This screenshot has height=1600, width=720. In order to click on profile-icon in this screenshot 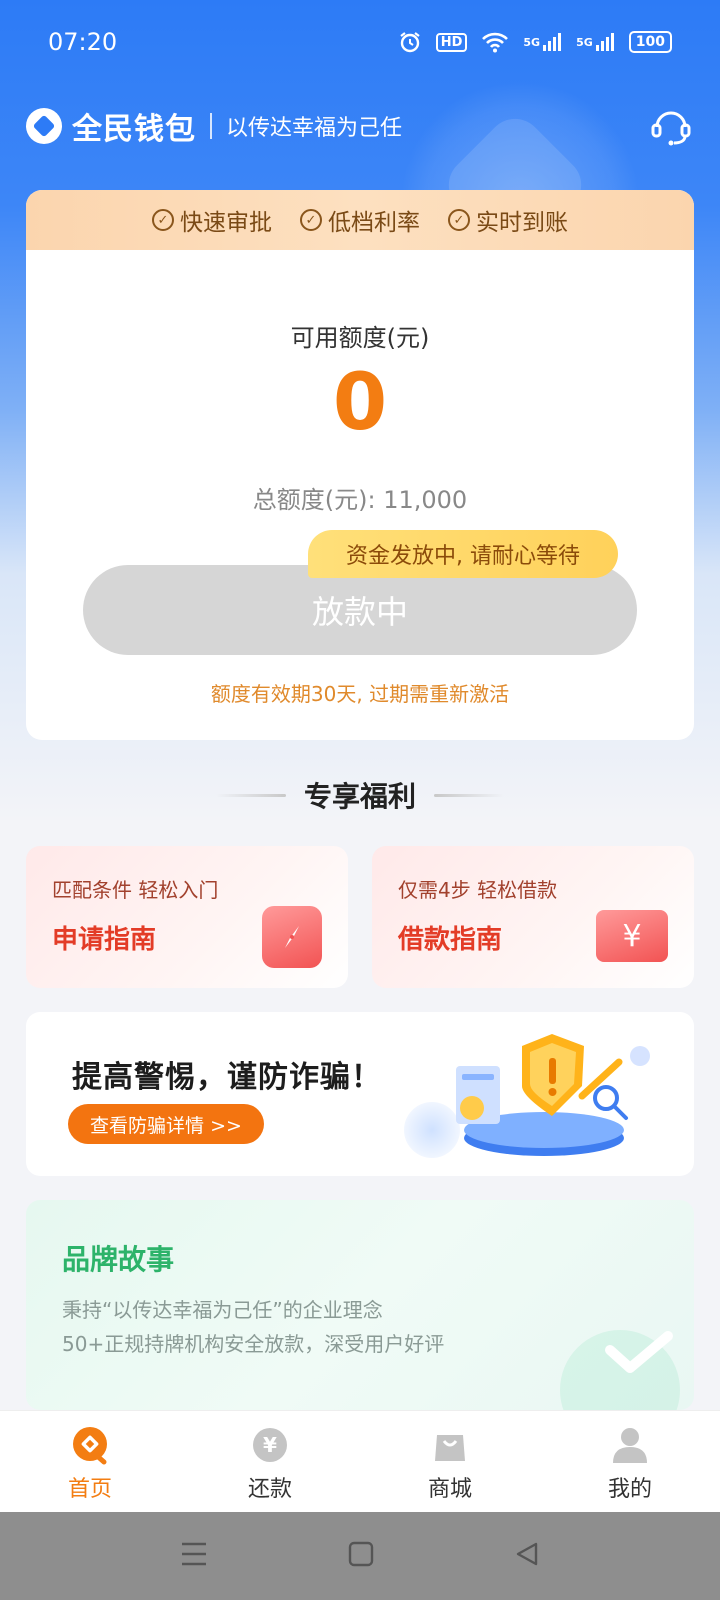, I will do `click(630, 1445)`.